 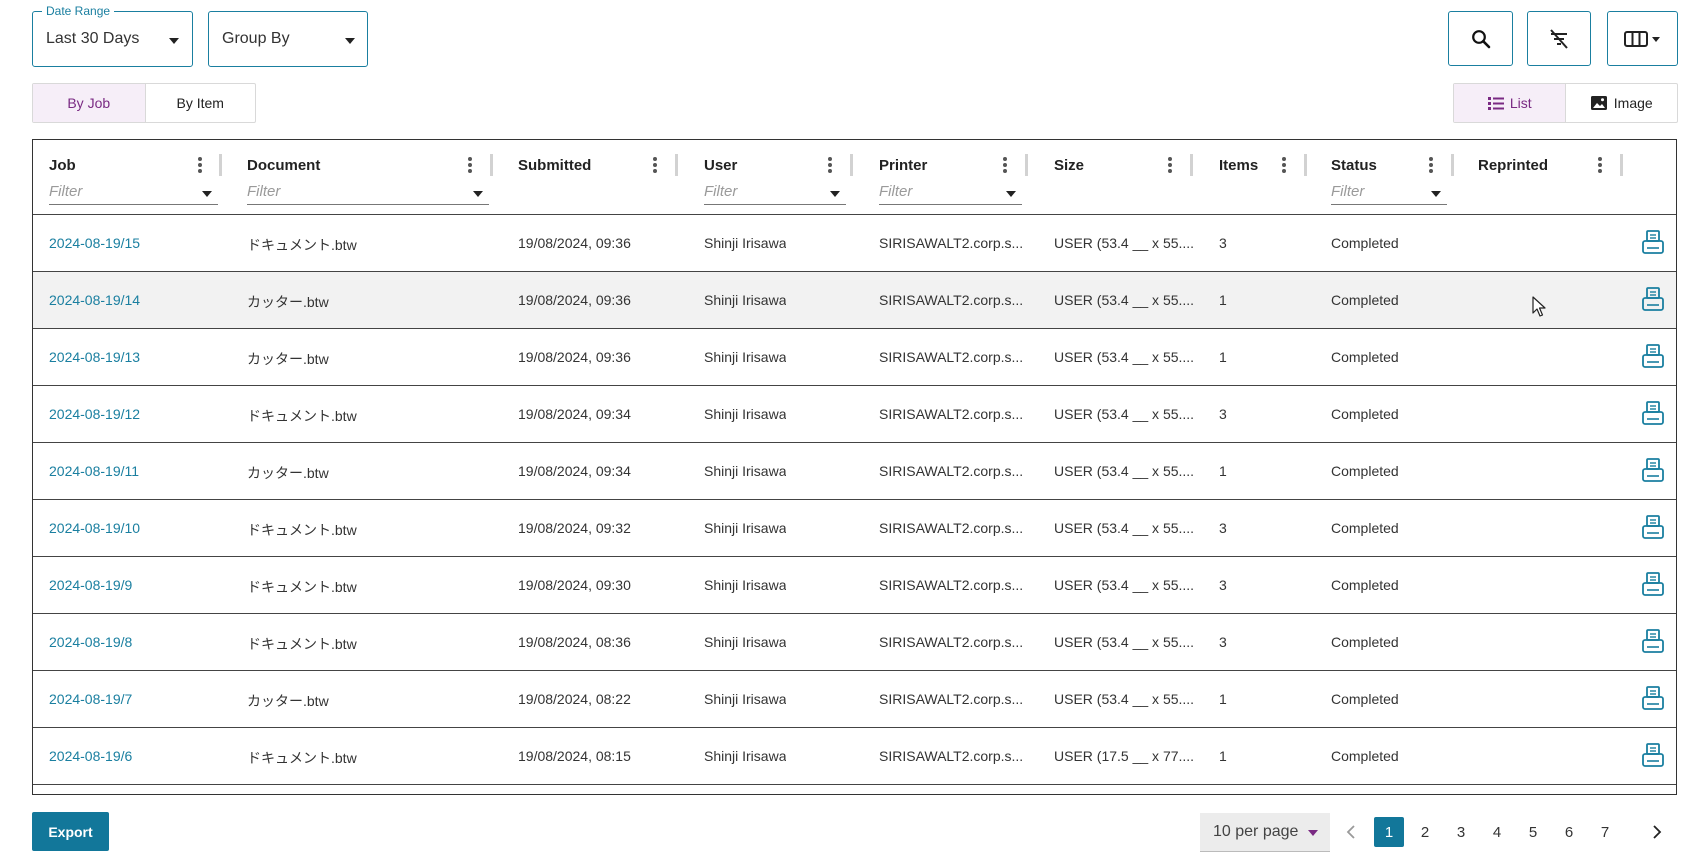 I want to click on job-id-link: 2024-08-19/13, so click(x=94, y=357).